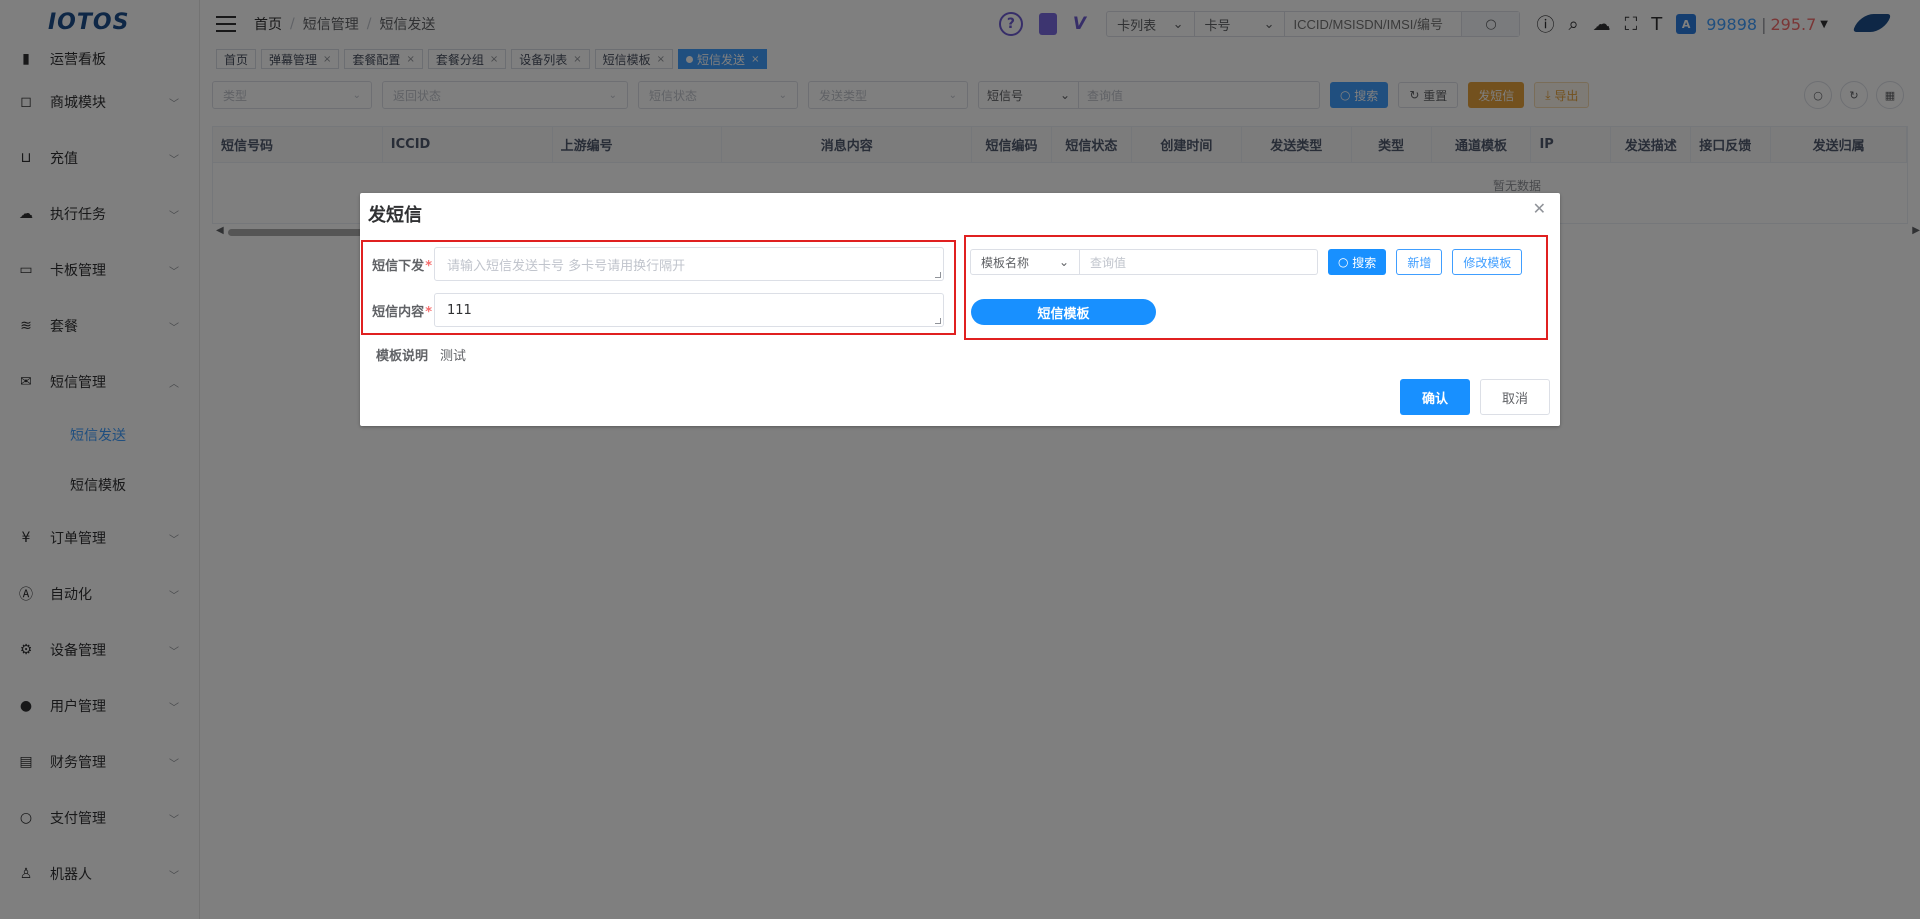 This screenshot has height=919, width=1920. Describe the element at coordinates (1435, 397) in the screenshot. I see `confirm-button: 确认` at that location.